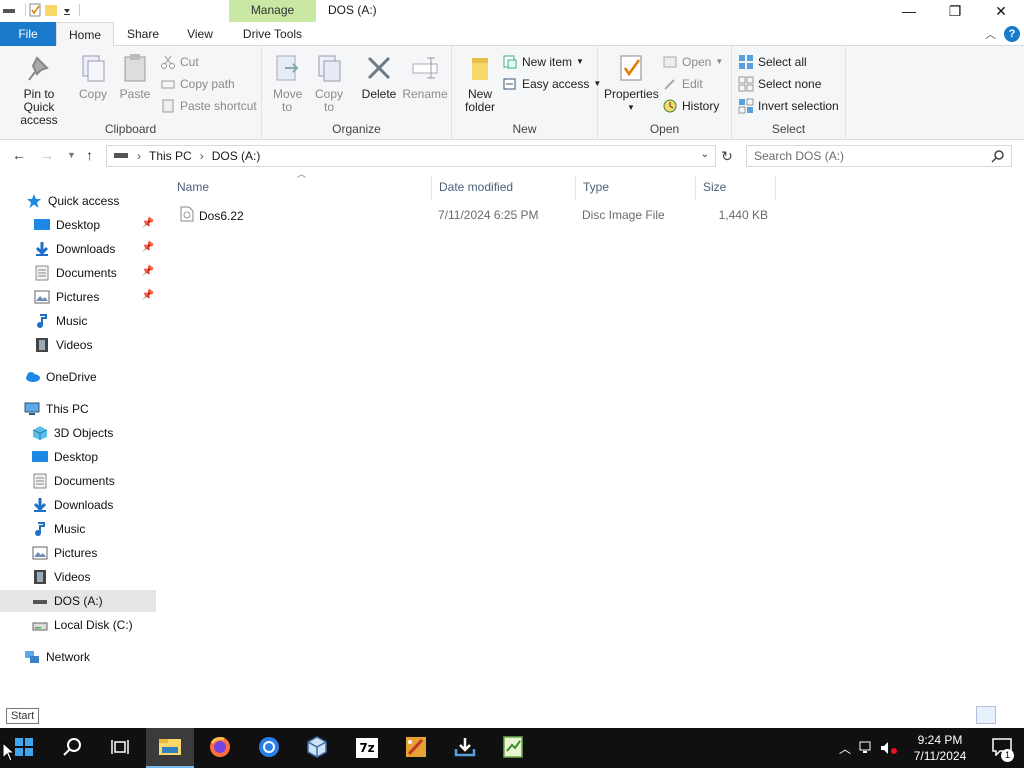 The image size is (1024, 768). I want to click on address-bar: › This PC › DOS (A:) ⌄, so click(411, 156).